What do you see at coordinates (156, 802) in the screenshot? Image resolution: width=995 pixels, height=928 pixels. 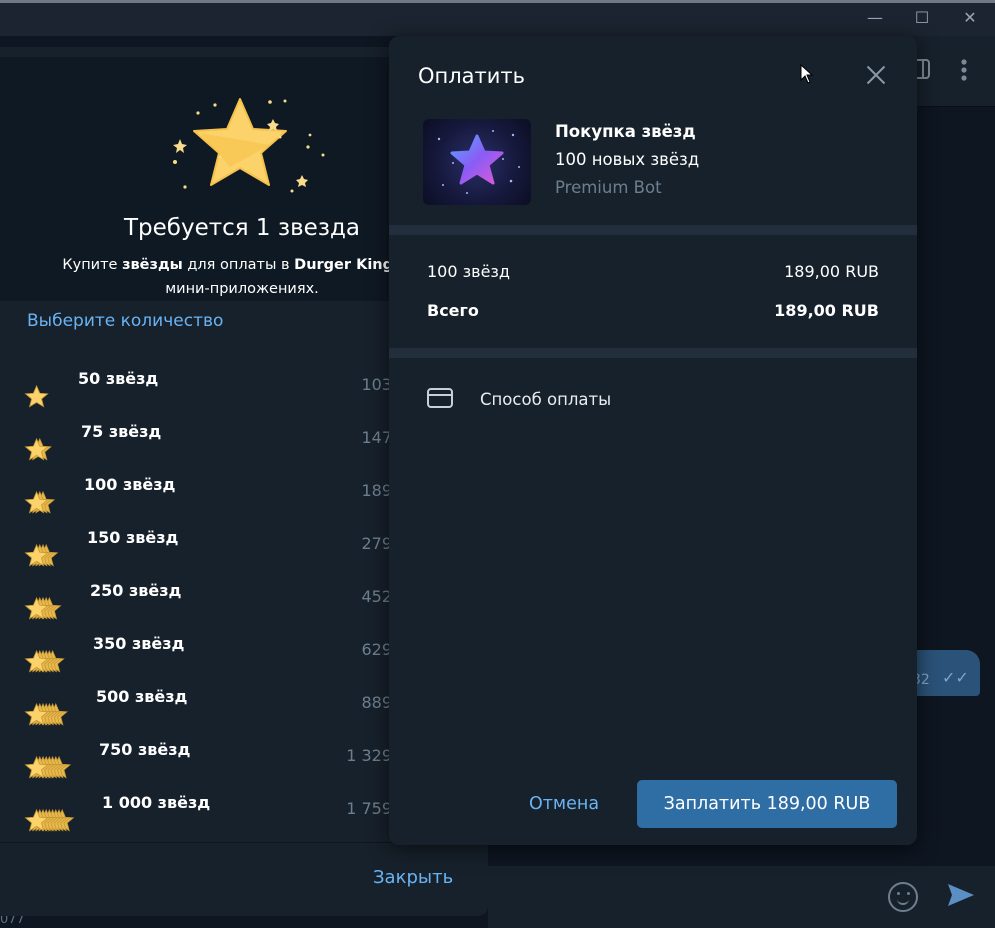 I see `star-pack-label: 1 000 звёзд` at bounding box center [156, 802].